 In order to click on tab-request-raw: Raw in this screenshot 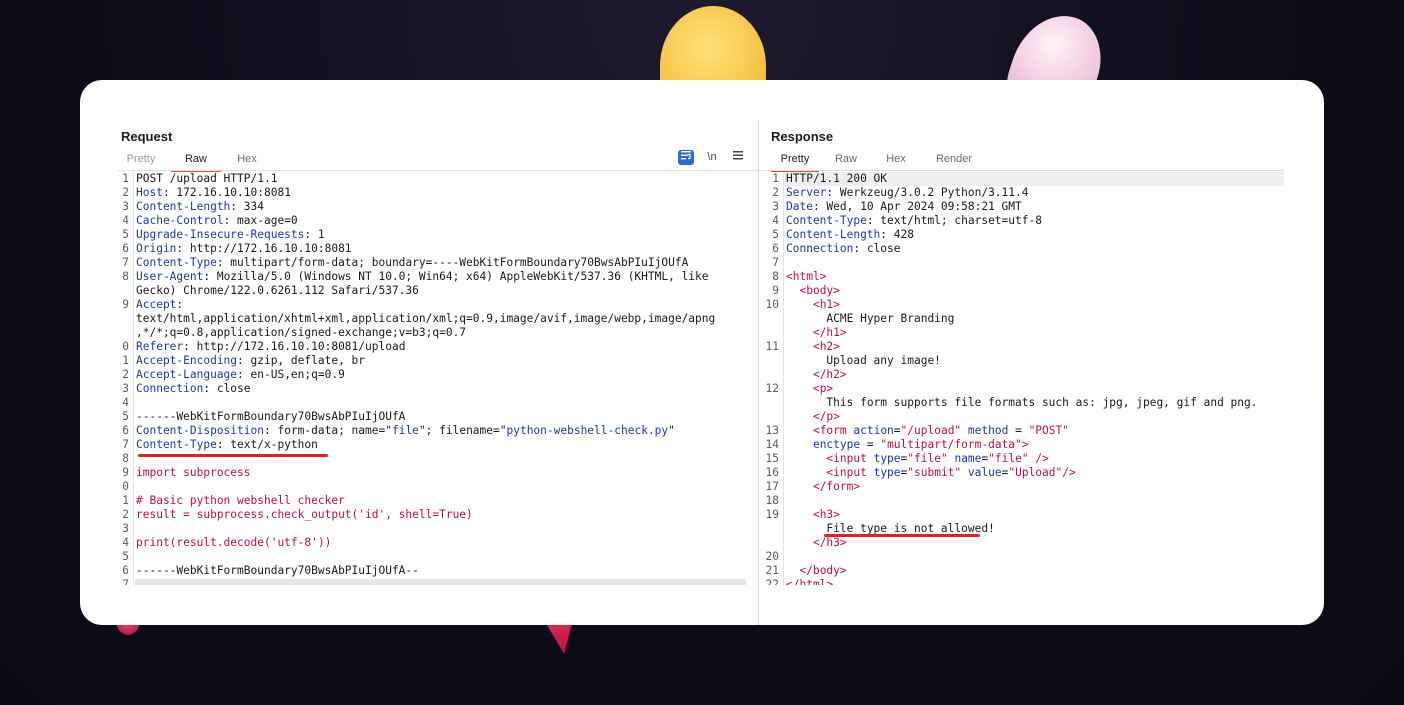, I will do `click(196, 161)`.